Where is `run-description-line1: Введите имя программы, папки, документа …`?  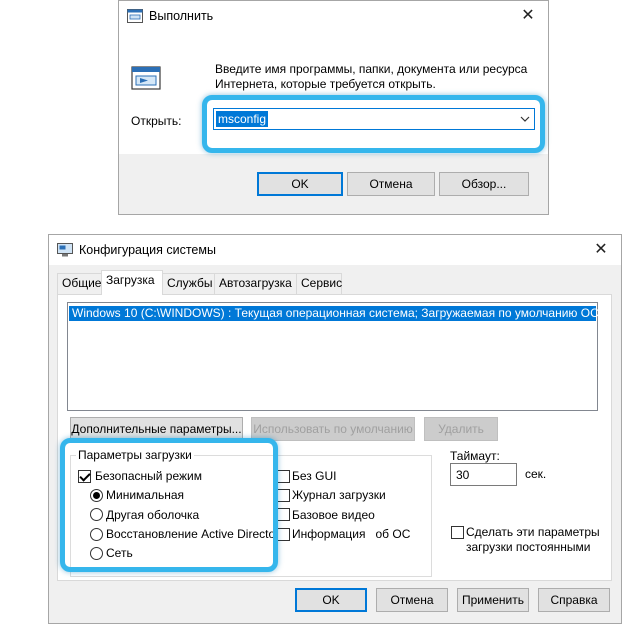
run-description-line1: Введите имя программы, папки, документа … is located at coordinates (371, 69).